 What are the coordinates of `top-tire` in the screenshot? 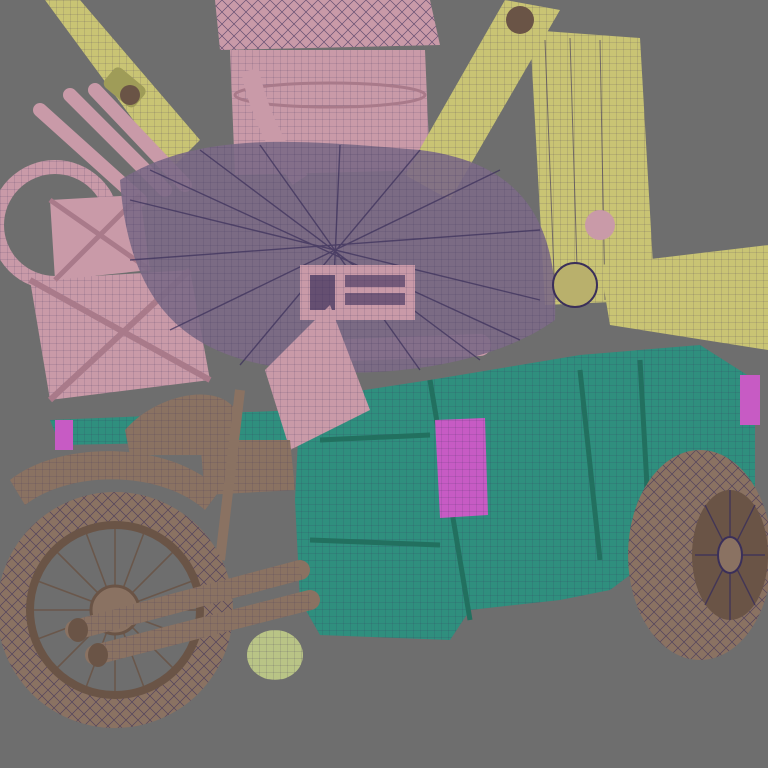 It's located at (327, 25).